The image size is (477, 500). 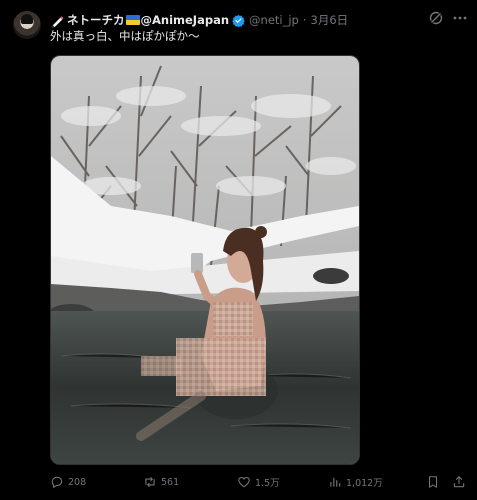 I want to click on tweet-header: ネトーチカ @AnimeJapan @neti_jp · 3月6日, so click(x=257, y=20).